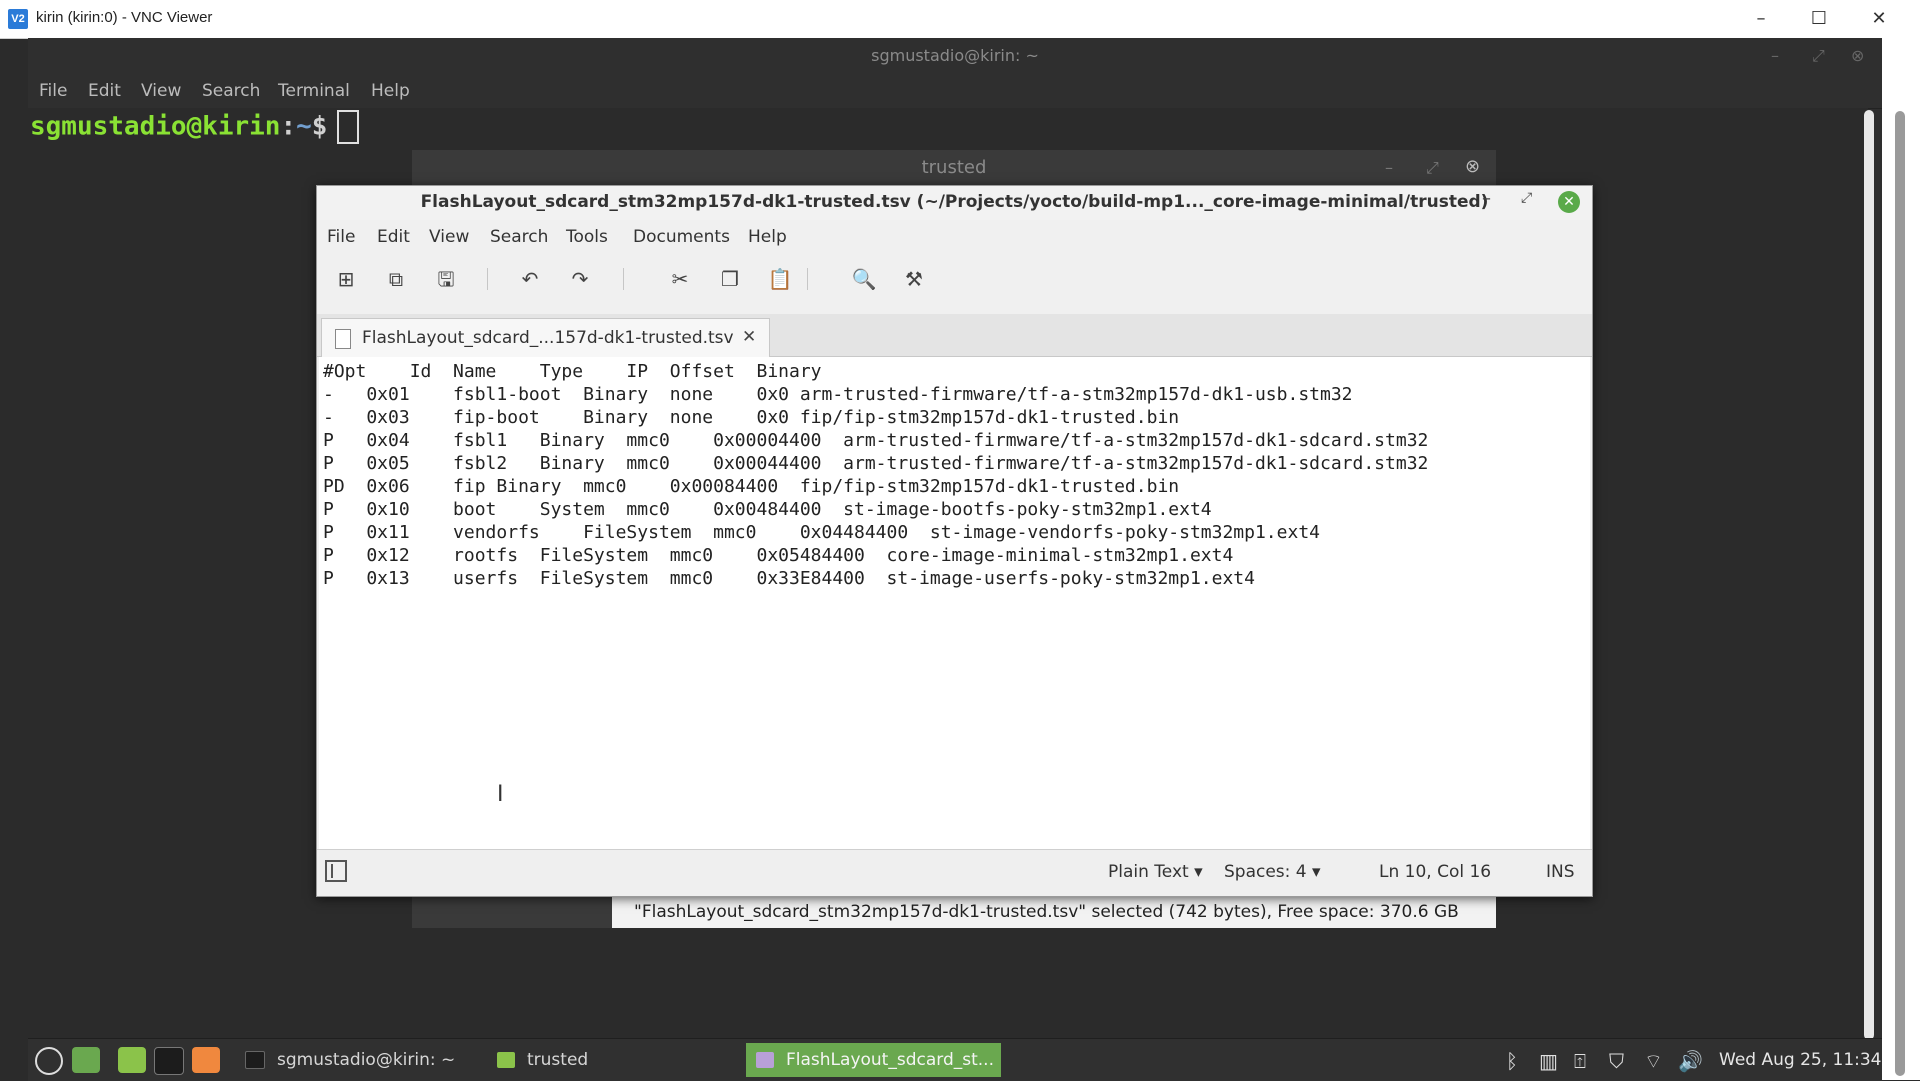 The height and width of the screenshot is (1081, 1920). Describe the element at coordinates (161, 91) in the screenshot. I see `terminal-menu-view: View` at that location.